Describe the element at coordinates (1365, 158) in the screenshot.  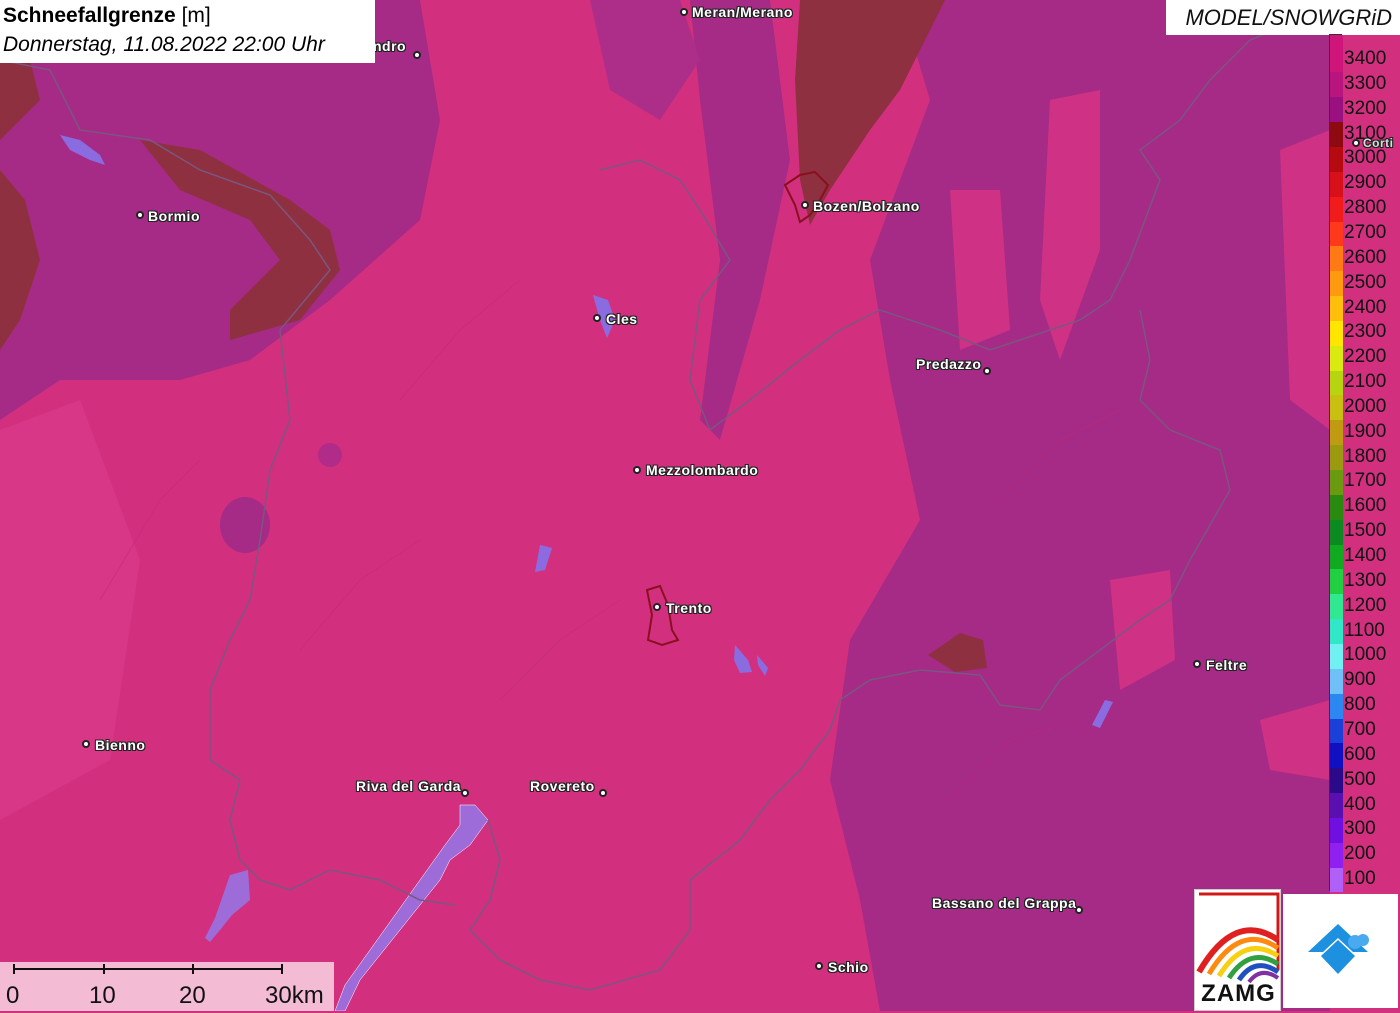
I see `legend-label-3000: 3000` at that location.